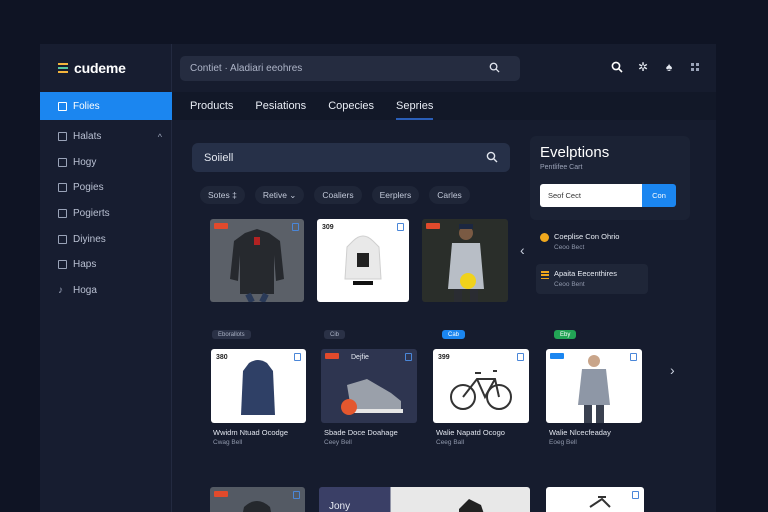  What do you see at coordinates (643, 67) in the screenshot?
I see `settings-icon: ✲` at bounding box center [643, 67].